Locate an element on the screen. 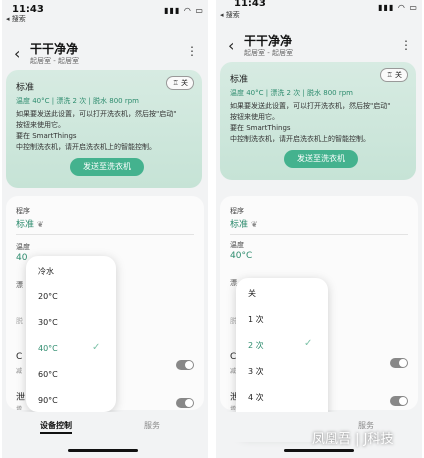  dropdown-option: 30°C is located at coordinates (48, 322).